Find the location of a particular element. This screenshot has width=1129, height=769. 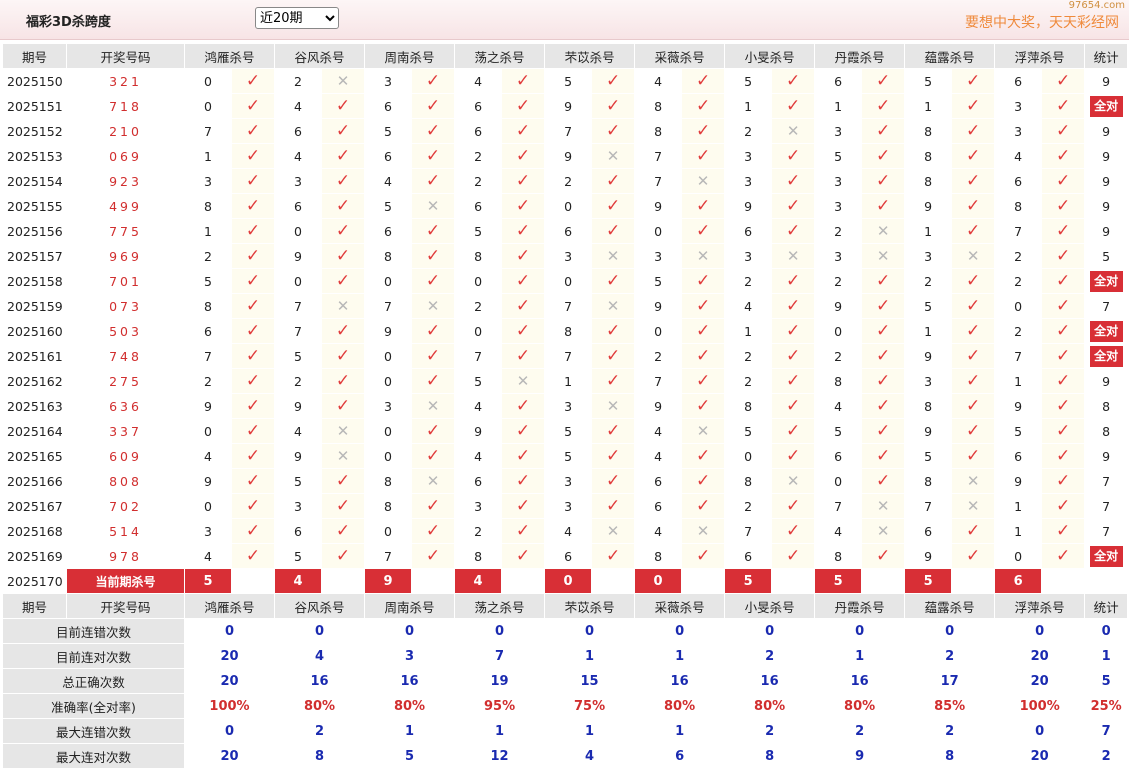

stat-count: 8 is located at coordinates (1106, 431).